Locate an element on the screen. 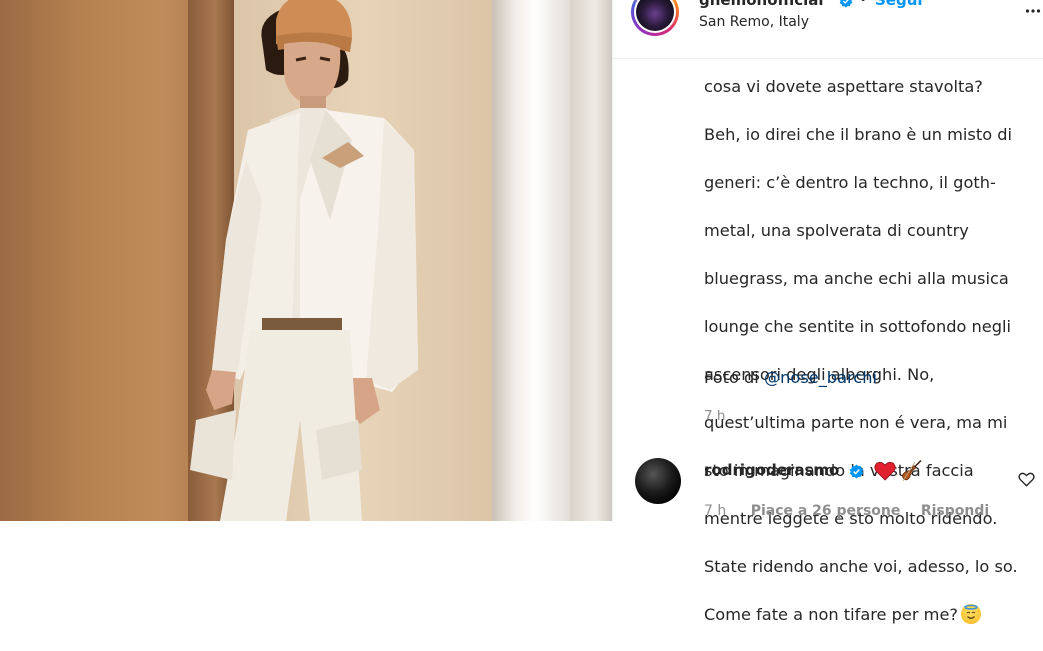 Image resolution: width=1043 pixels, height=651 pixels. caption-line-last: Come fate a non tifare per me? is located at coordinates (869, 615).